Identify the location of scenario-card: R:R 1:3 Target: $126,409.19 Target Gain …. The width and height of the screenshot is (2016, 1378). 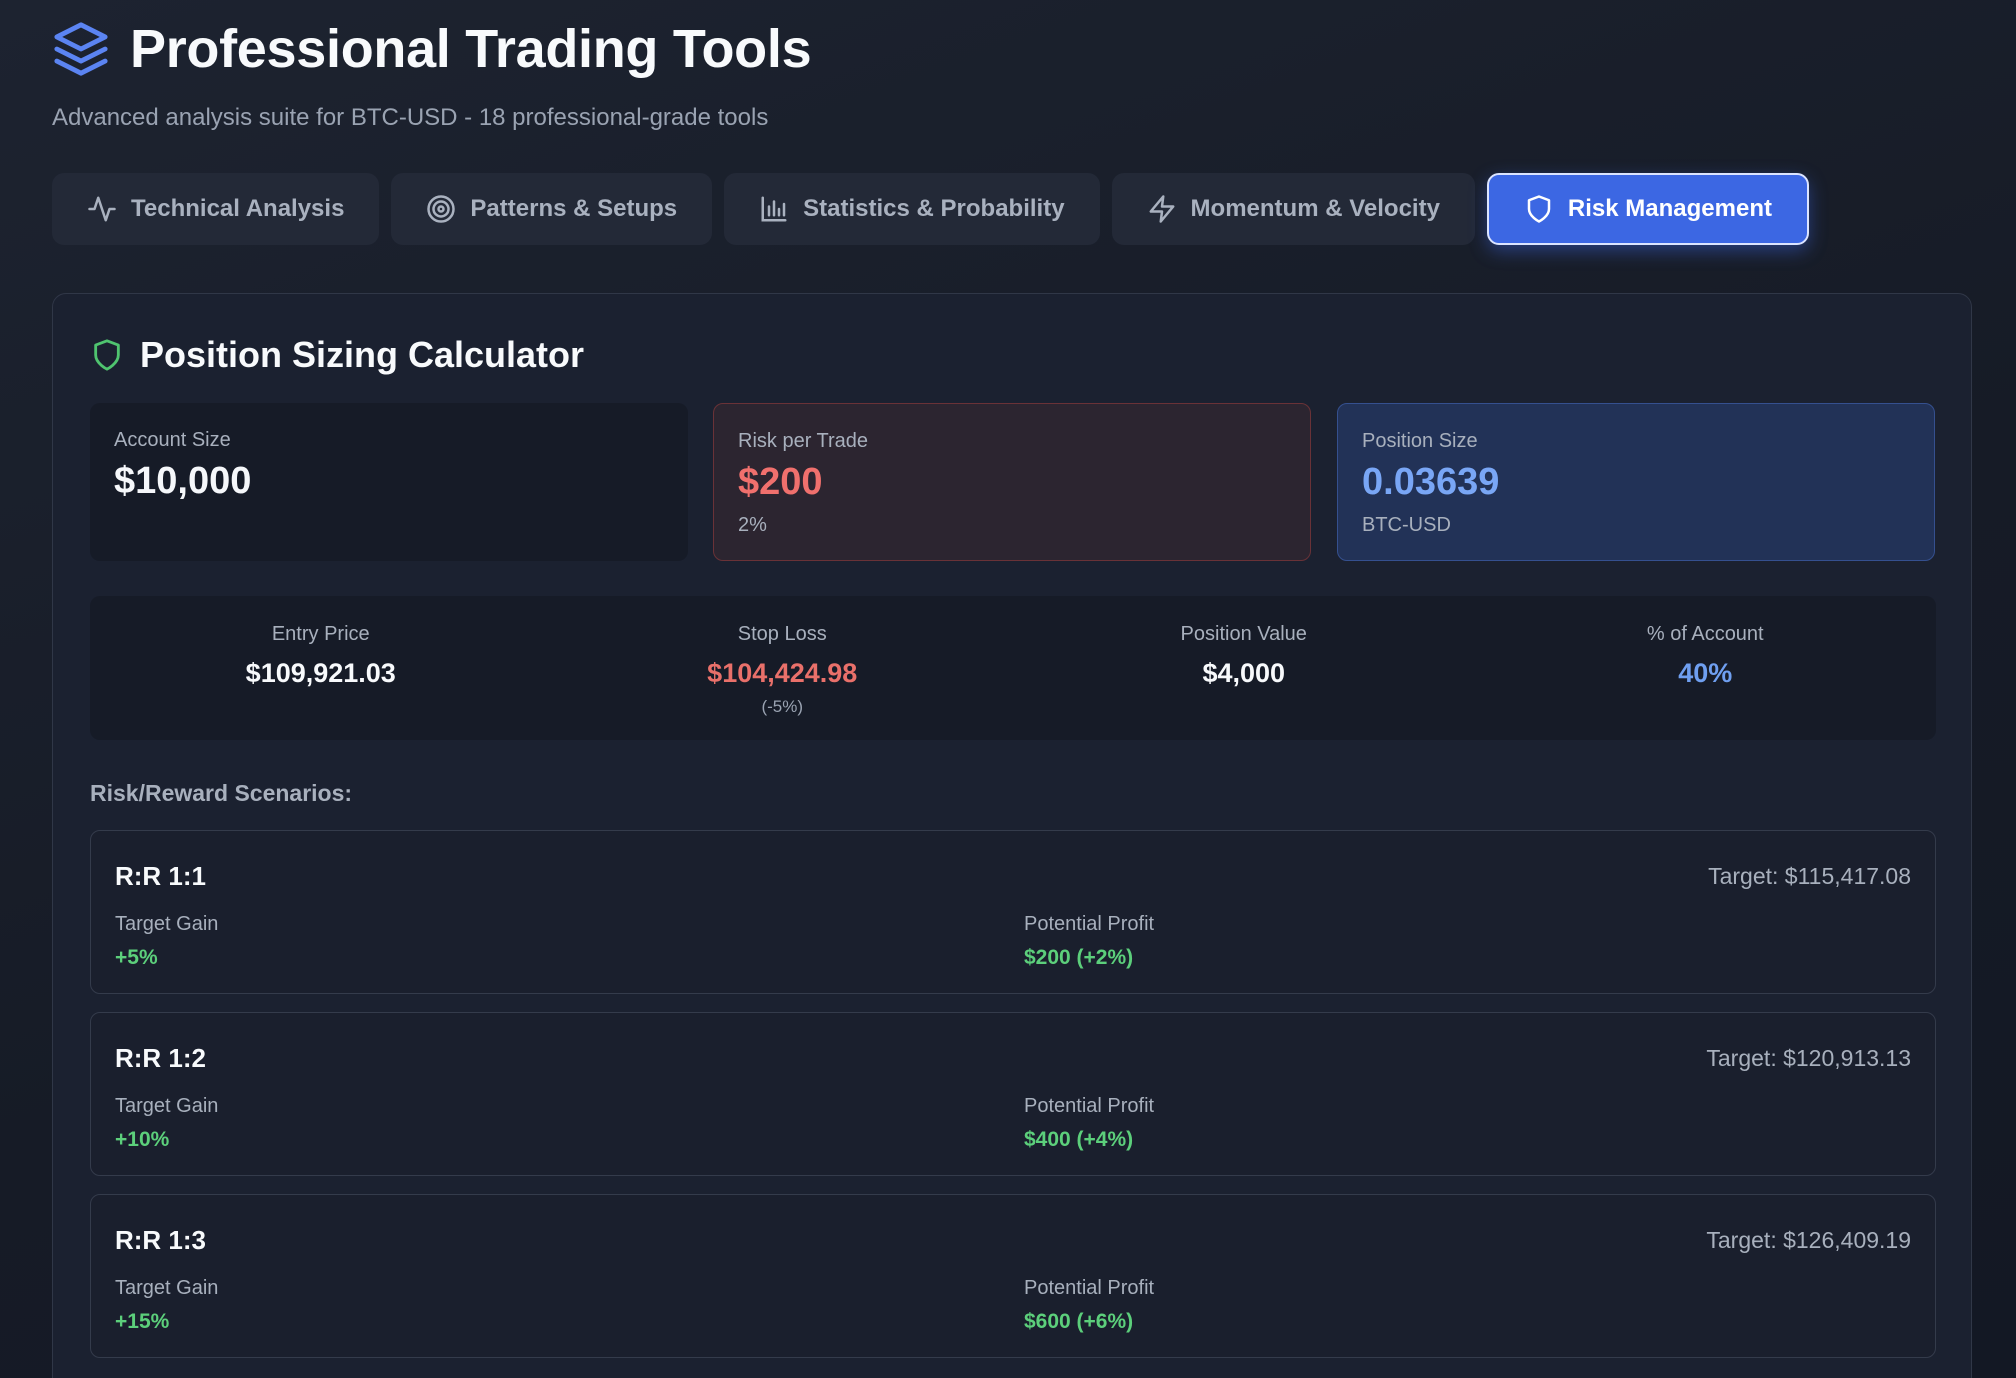
(1013, 1276).